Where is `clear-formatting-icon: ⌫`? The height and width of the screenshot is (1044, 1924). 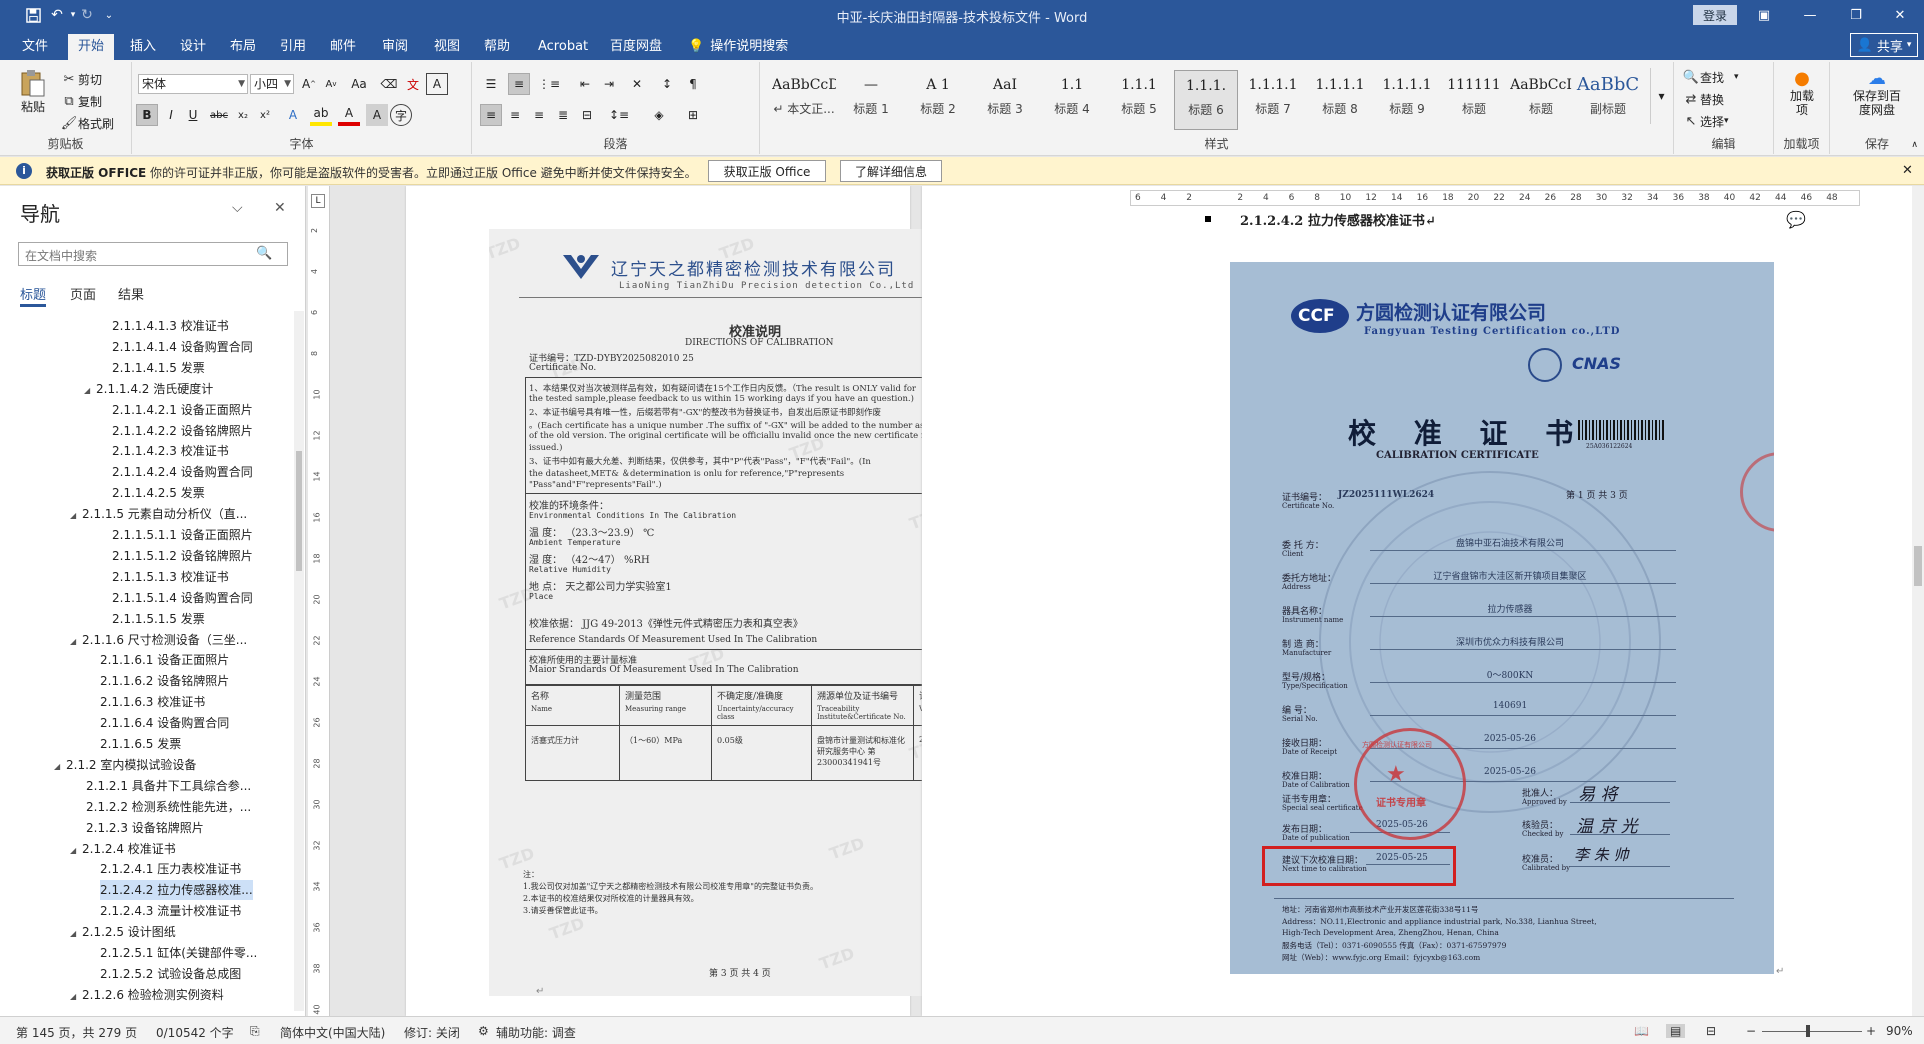
clear-formatting-icon: ⌫ is located at coordinates (389, 84).